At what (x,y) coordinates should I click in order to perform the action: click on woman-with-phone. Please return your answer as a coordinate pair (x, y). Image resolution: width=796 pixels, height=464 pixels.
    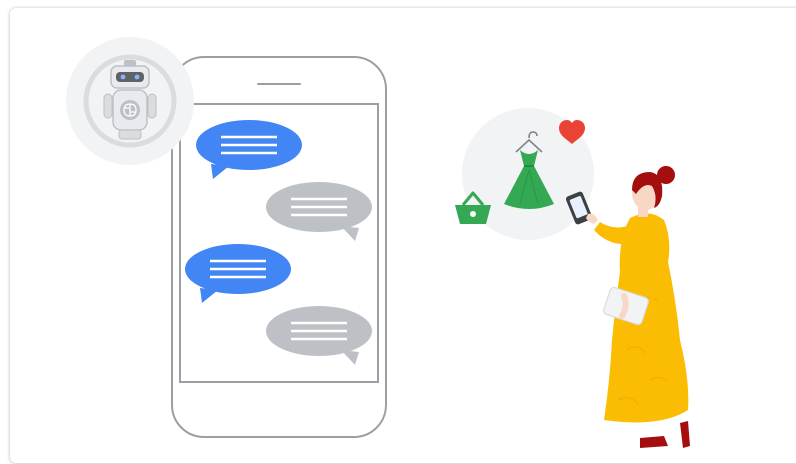
    Looking at the image, I should click on (627, 307).